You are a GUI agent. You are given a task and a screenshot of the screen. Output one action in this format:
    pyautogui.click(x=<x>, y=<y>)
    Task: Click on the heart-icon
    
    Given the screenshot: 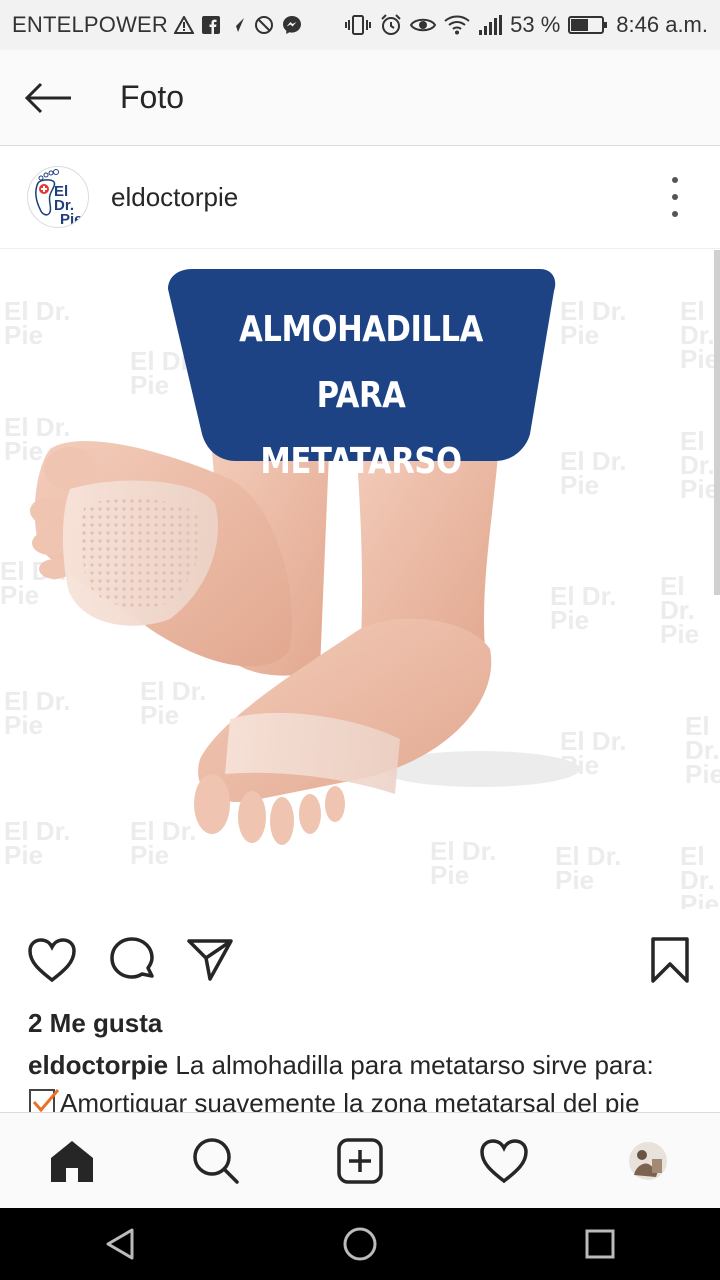 What is the action you would take?
    pyautogui.click(x=52, y=960)
    